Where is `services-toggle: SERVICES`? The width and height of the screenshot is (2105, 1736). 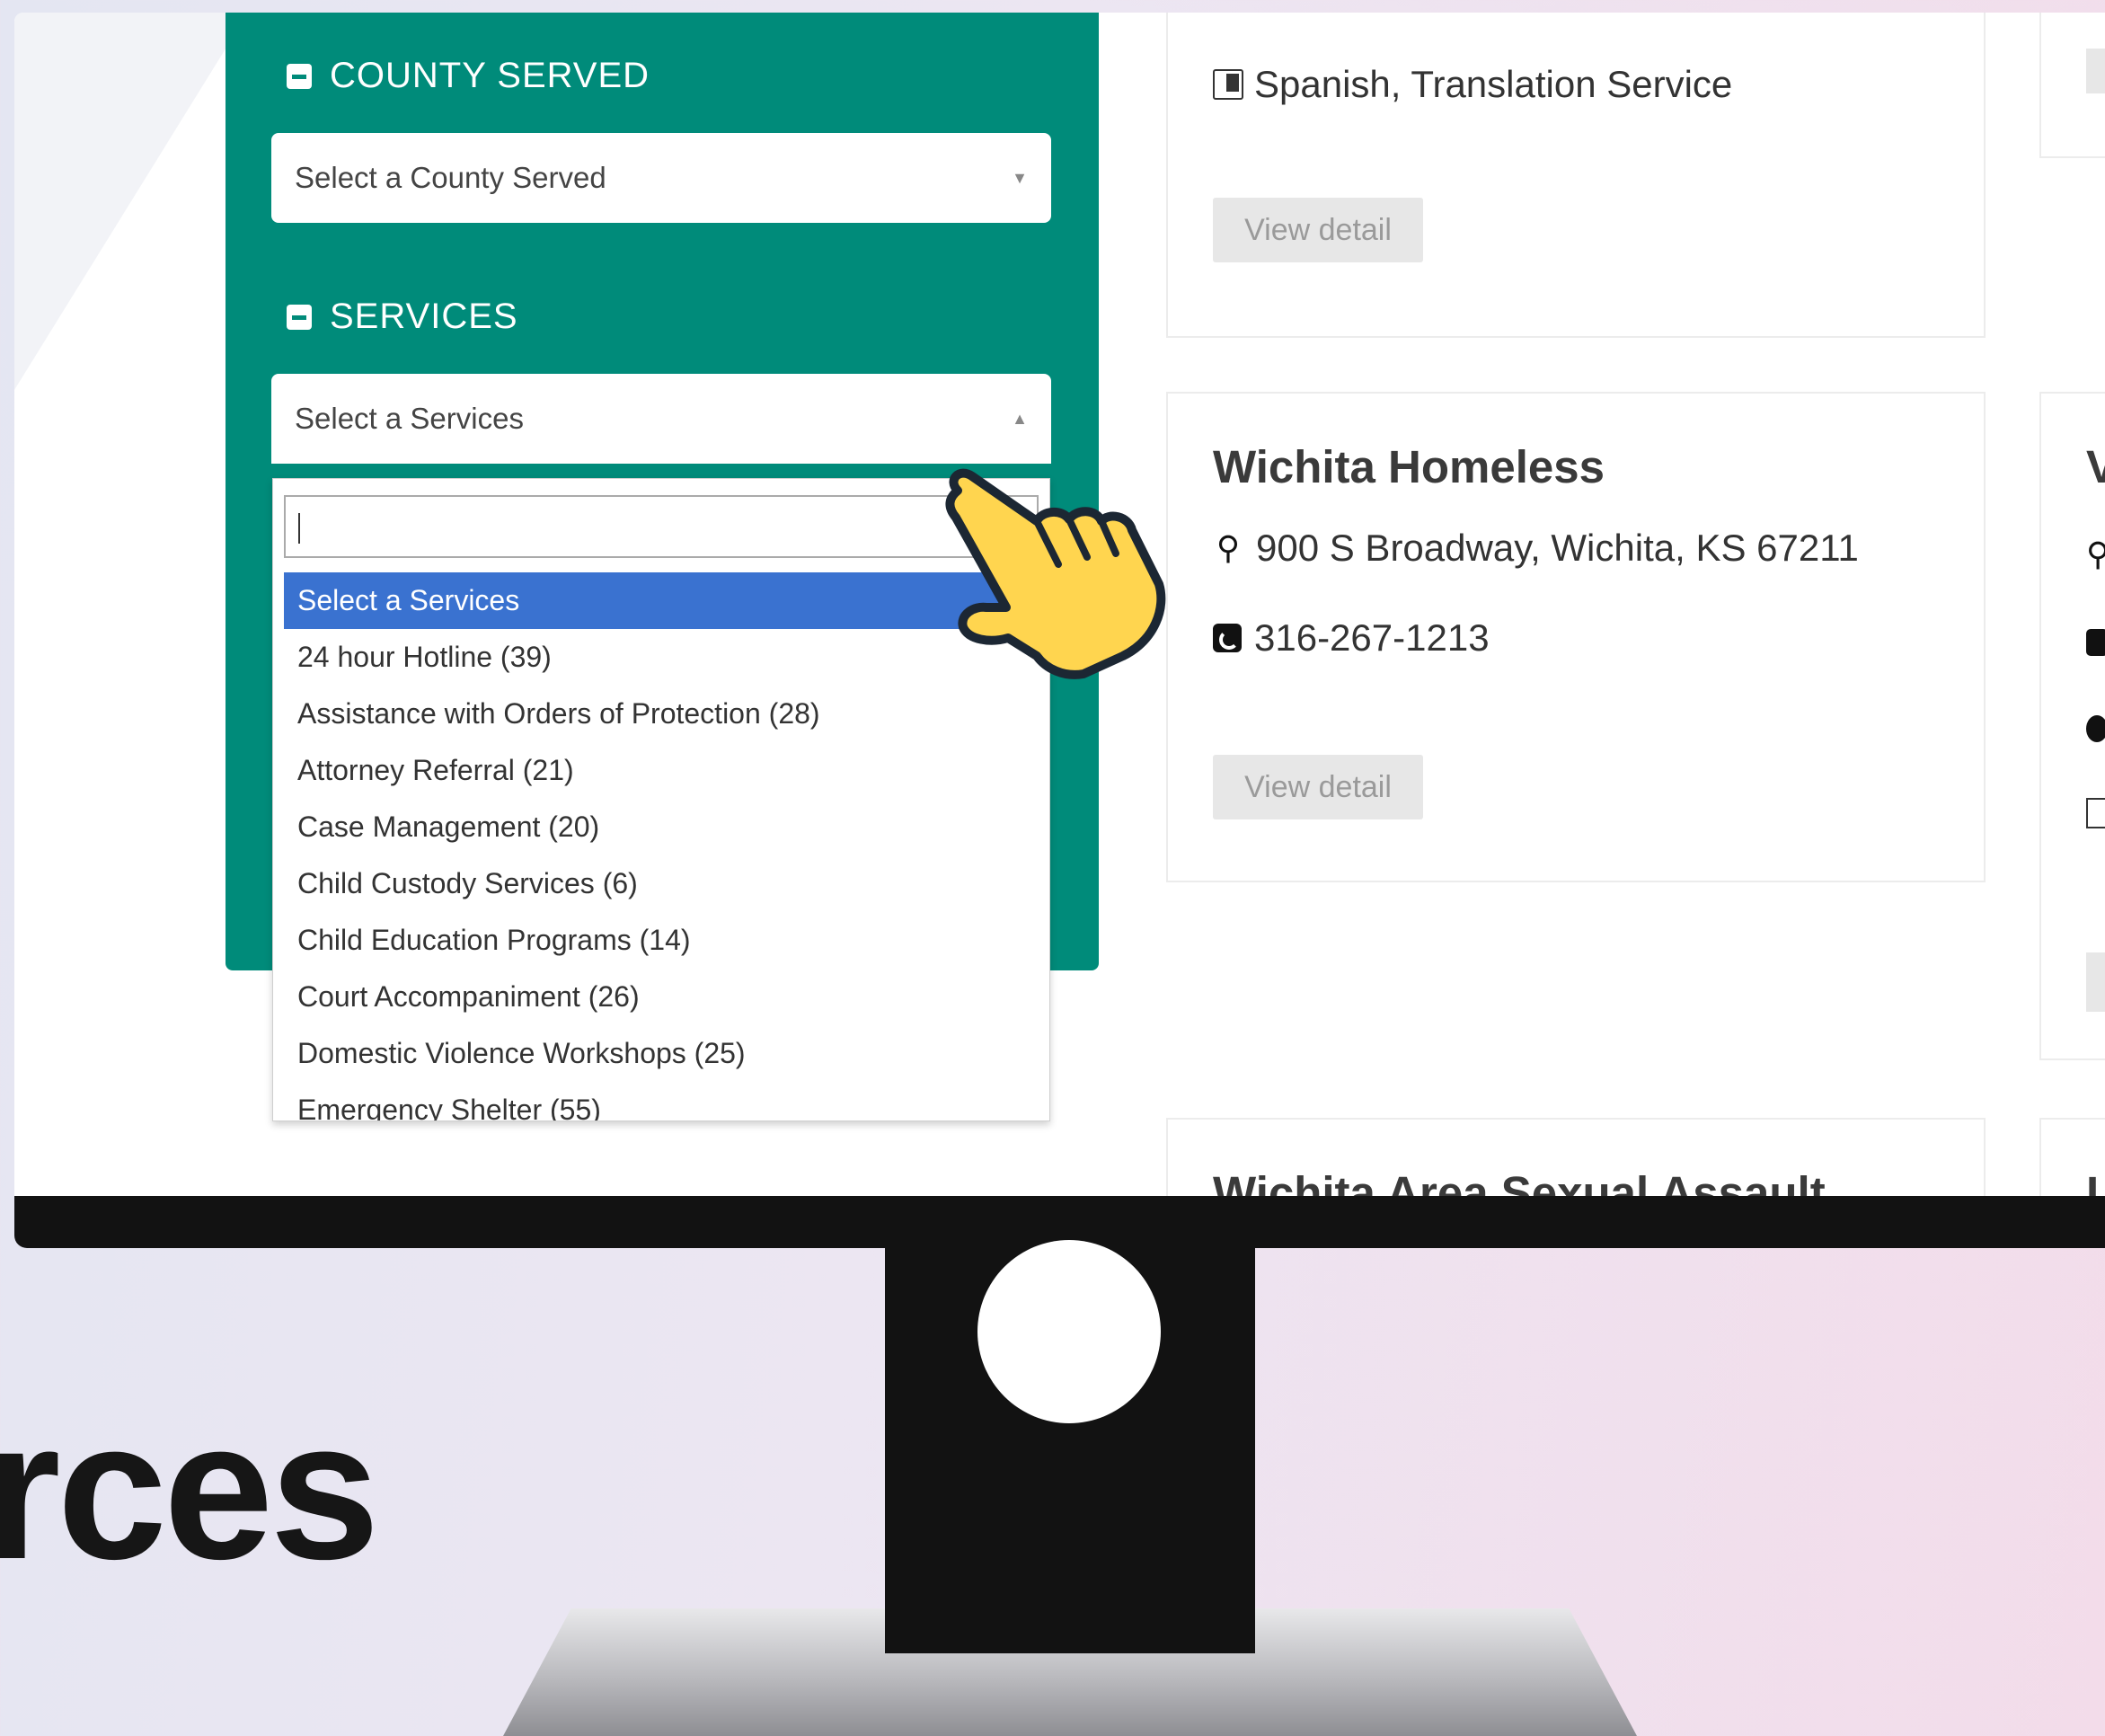 services-toggle: SERVICES is located at coordinates (402, 317).